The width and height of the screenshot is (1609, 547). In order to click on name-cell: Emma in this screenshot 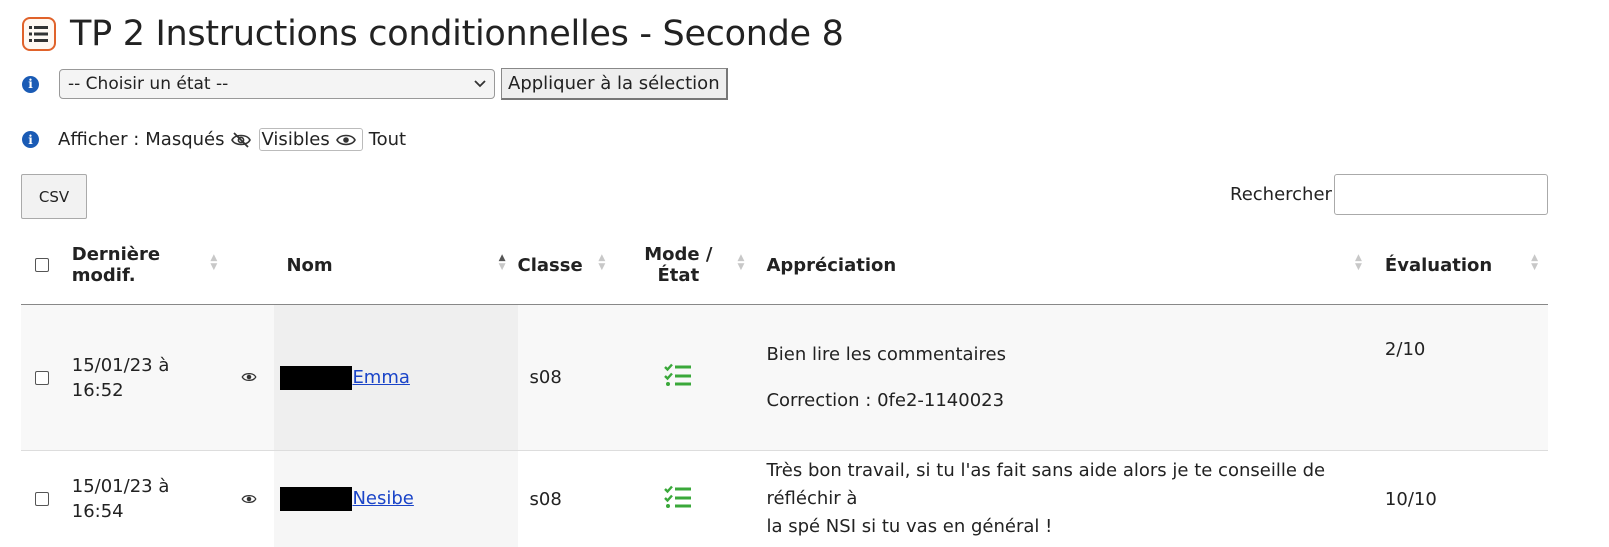, I will do `click(395, 378)`.